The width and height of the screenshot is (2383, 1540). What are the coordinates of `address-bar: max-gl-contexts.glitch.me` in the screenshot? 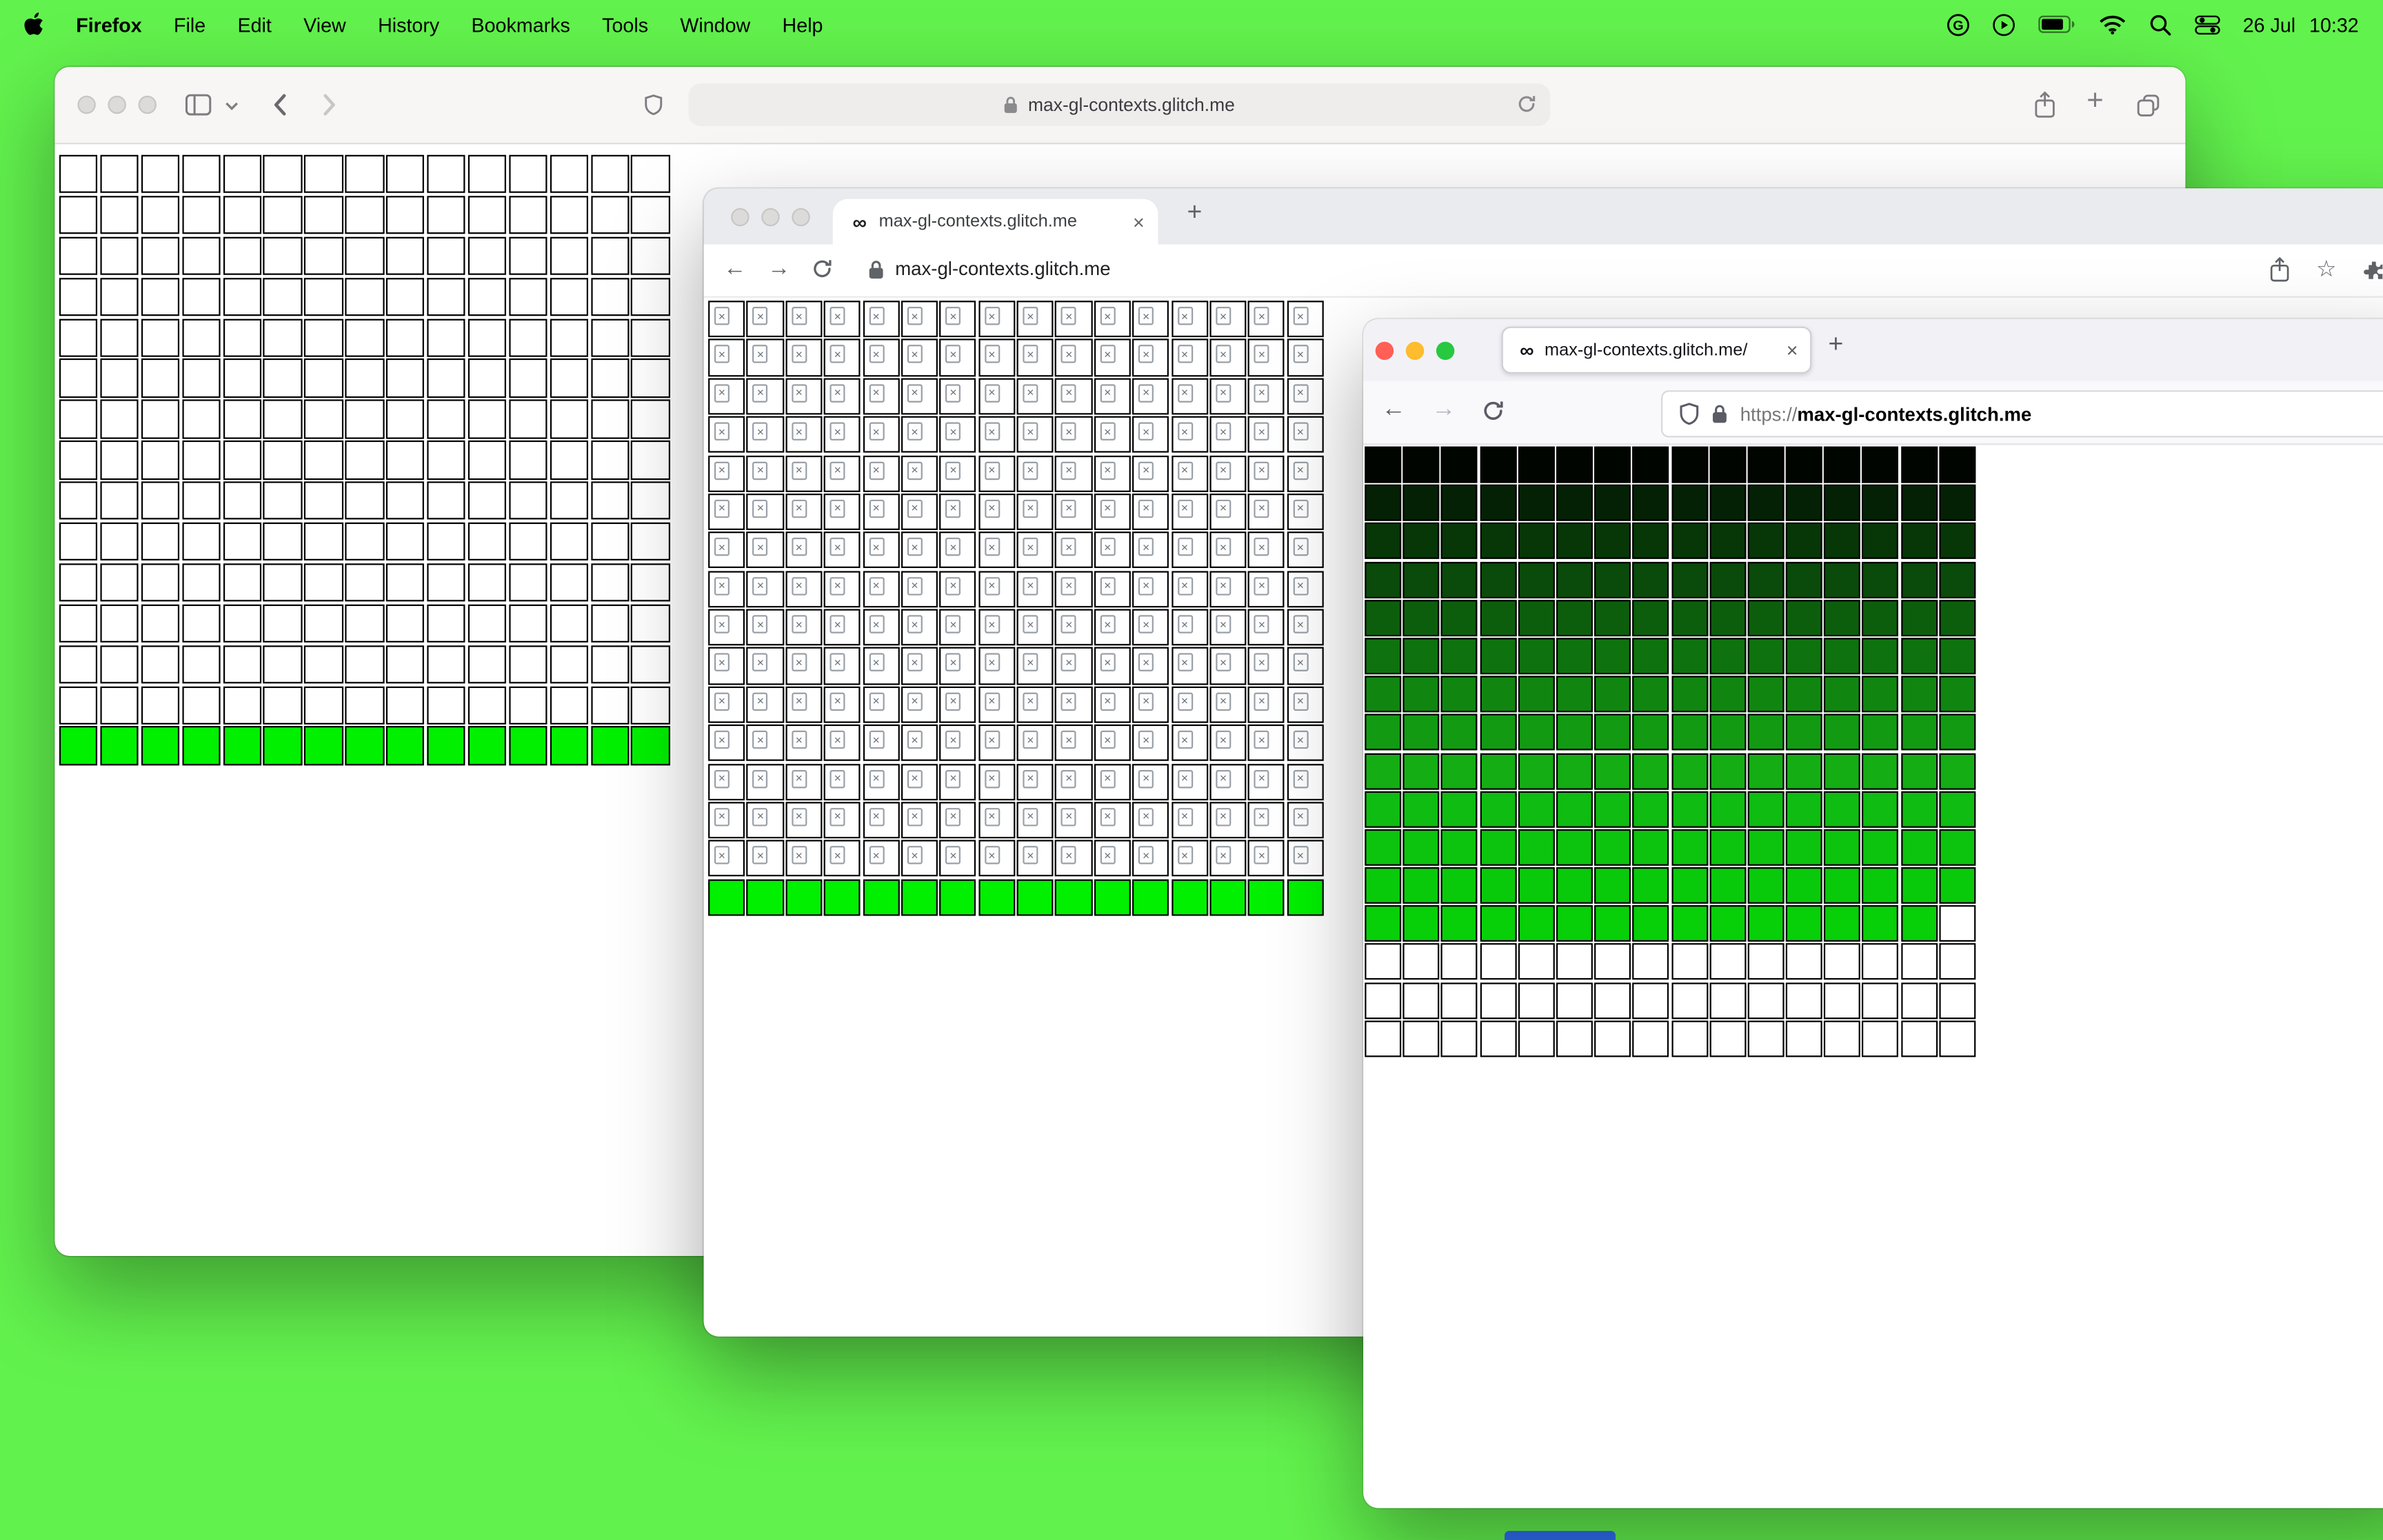 It's located at (1119, 105).